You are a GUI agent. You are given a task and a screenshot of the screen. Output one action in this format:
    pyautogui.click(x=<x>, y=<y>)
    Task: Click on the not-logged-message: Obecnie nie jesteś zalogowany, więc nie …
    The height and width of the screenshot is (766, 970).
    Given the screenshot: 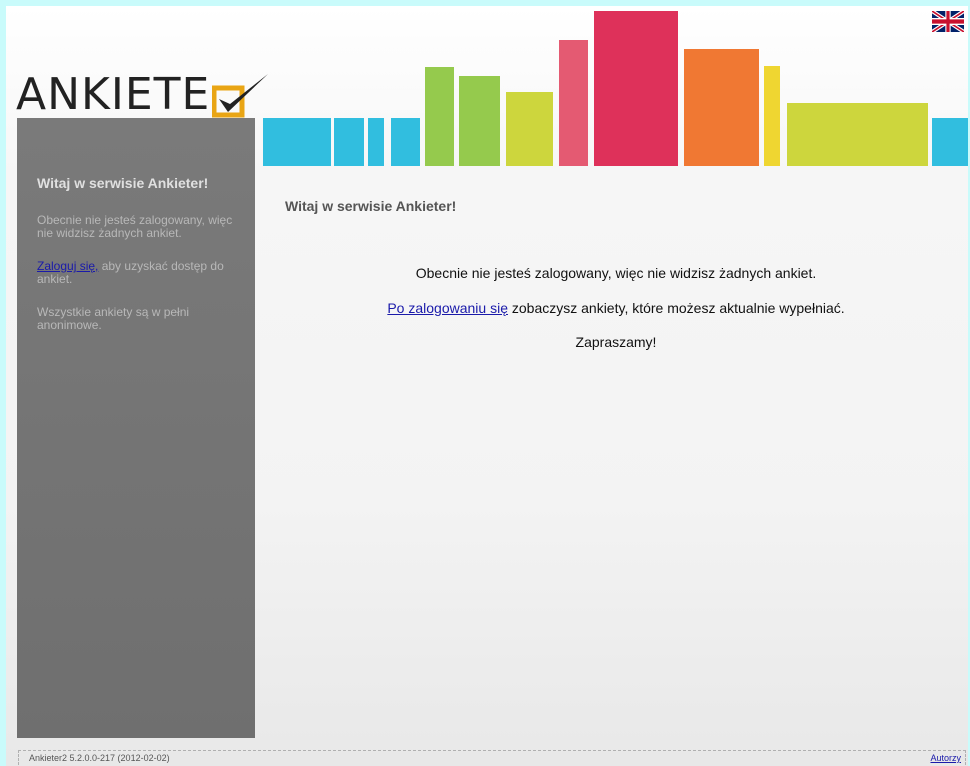 What is the action you would take?
    pyautogui.click(x=616, y=273)
    